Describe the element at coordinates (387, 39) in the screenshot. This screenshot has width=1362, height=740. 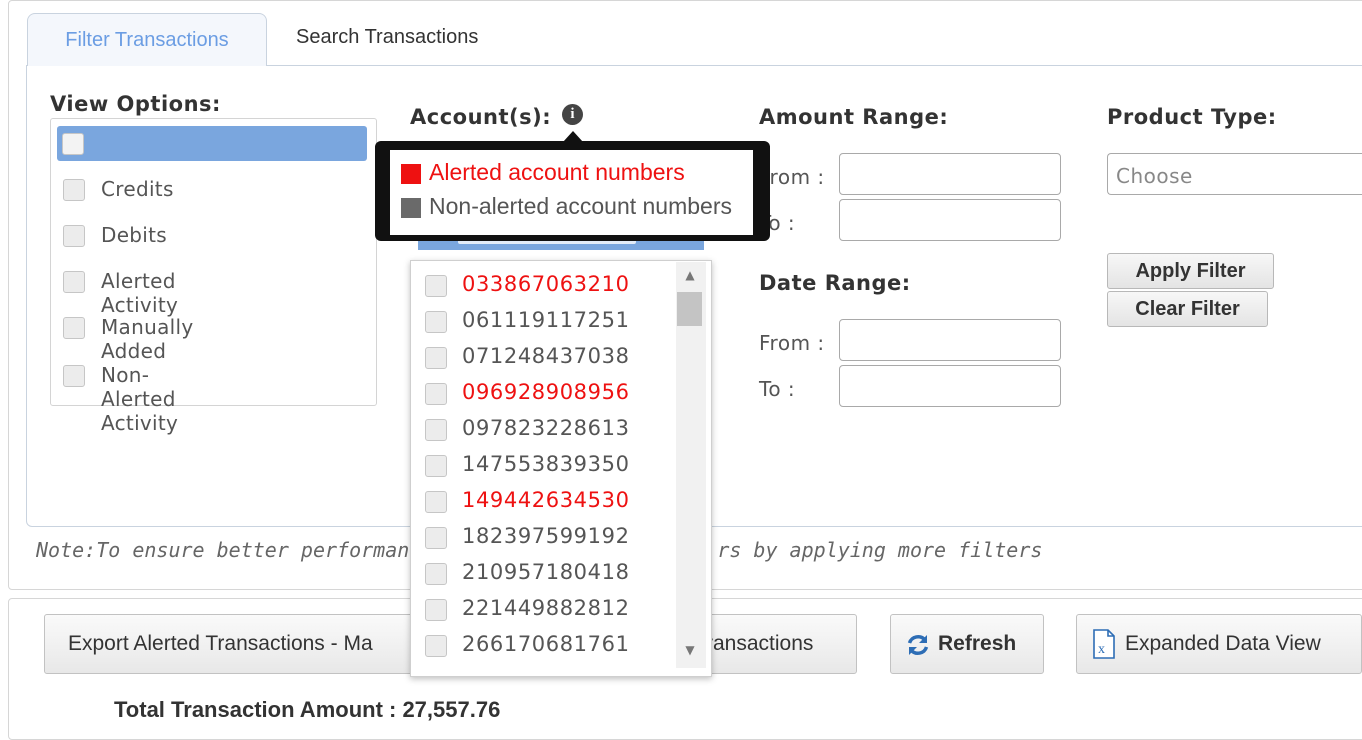
I see `tab-search-transactions: Search Transactions` at that location.